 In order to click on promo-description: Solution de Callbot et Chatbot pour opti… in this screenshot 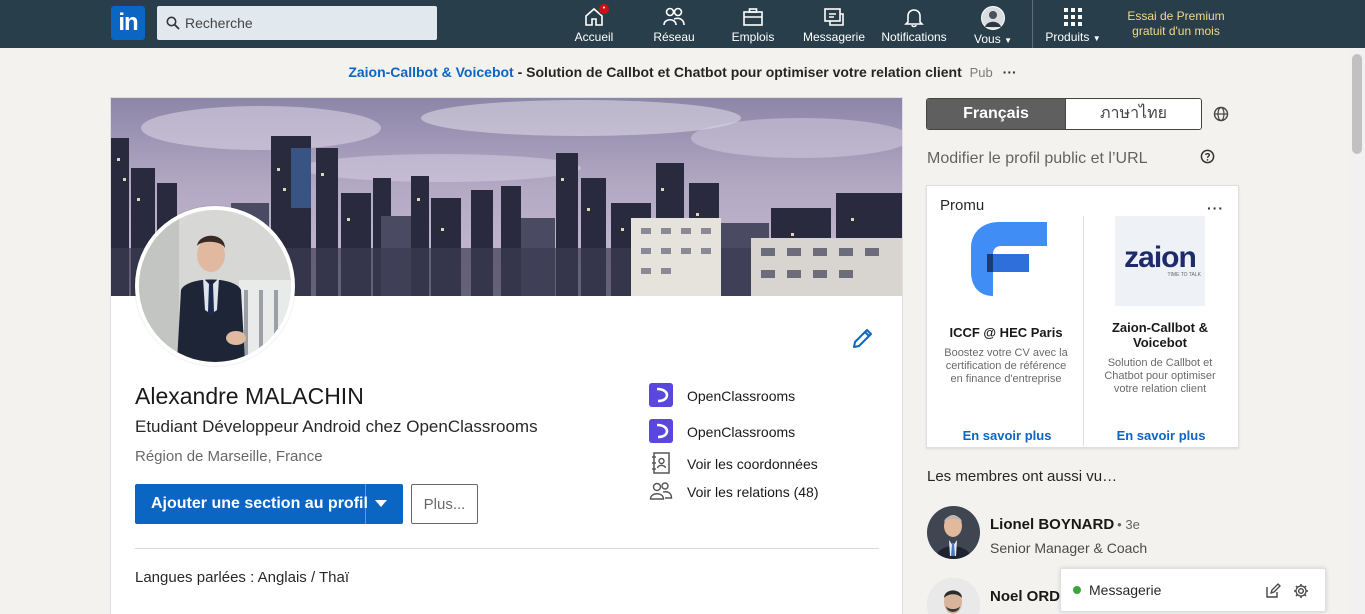, I will do `click(1160, 376)`.